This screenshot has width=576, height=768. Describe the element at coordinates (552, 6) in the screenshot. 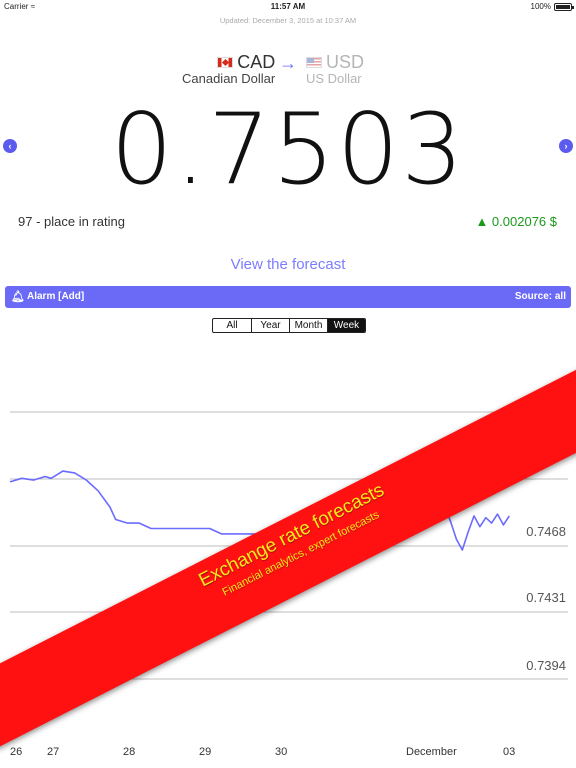

I see `battery-indicator: 100%` at that location.